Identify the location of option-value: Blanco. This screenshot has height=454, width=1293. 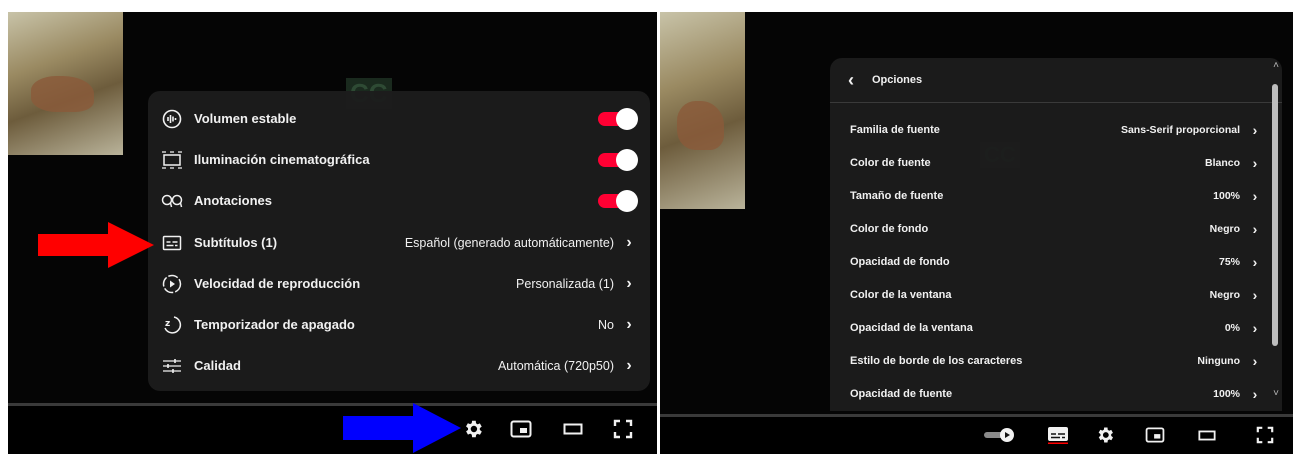
(1222, 162).